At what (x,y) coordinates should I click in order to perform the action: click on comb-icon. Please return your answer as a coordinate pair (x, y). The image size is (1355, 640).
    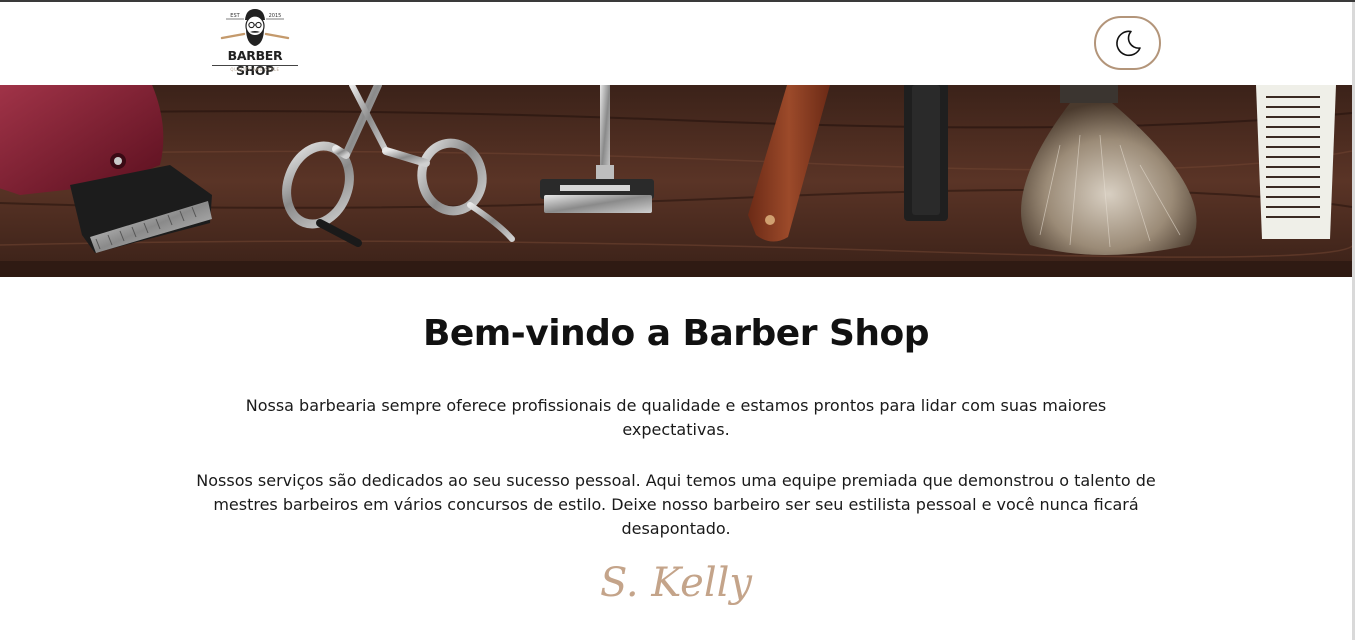
    Looking at the image, I should click on (1296, 162).